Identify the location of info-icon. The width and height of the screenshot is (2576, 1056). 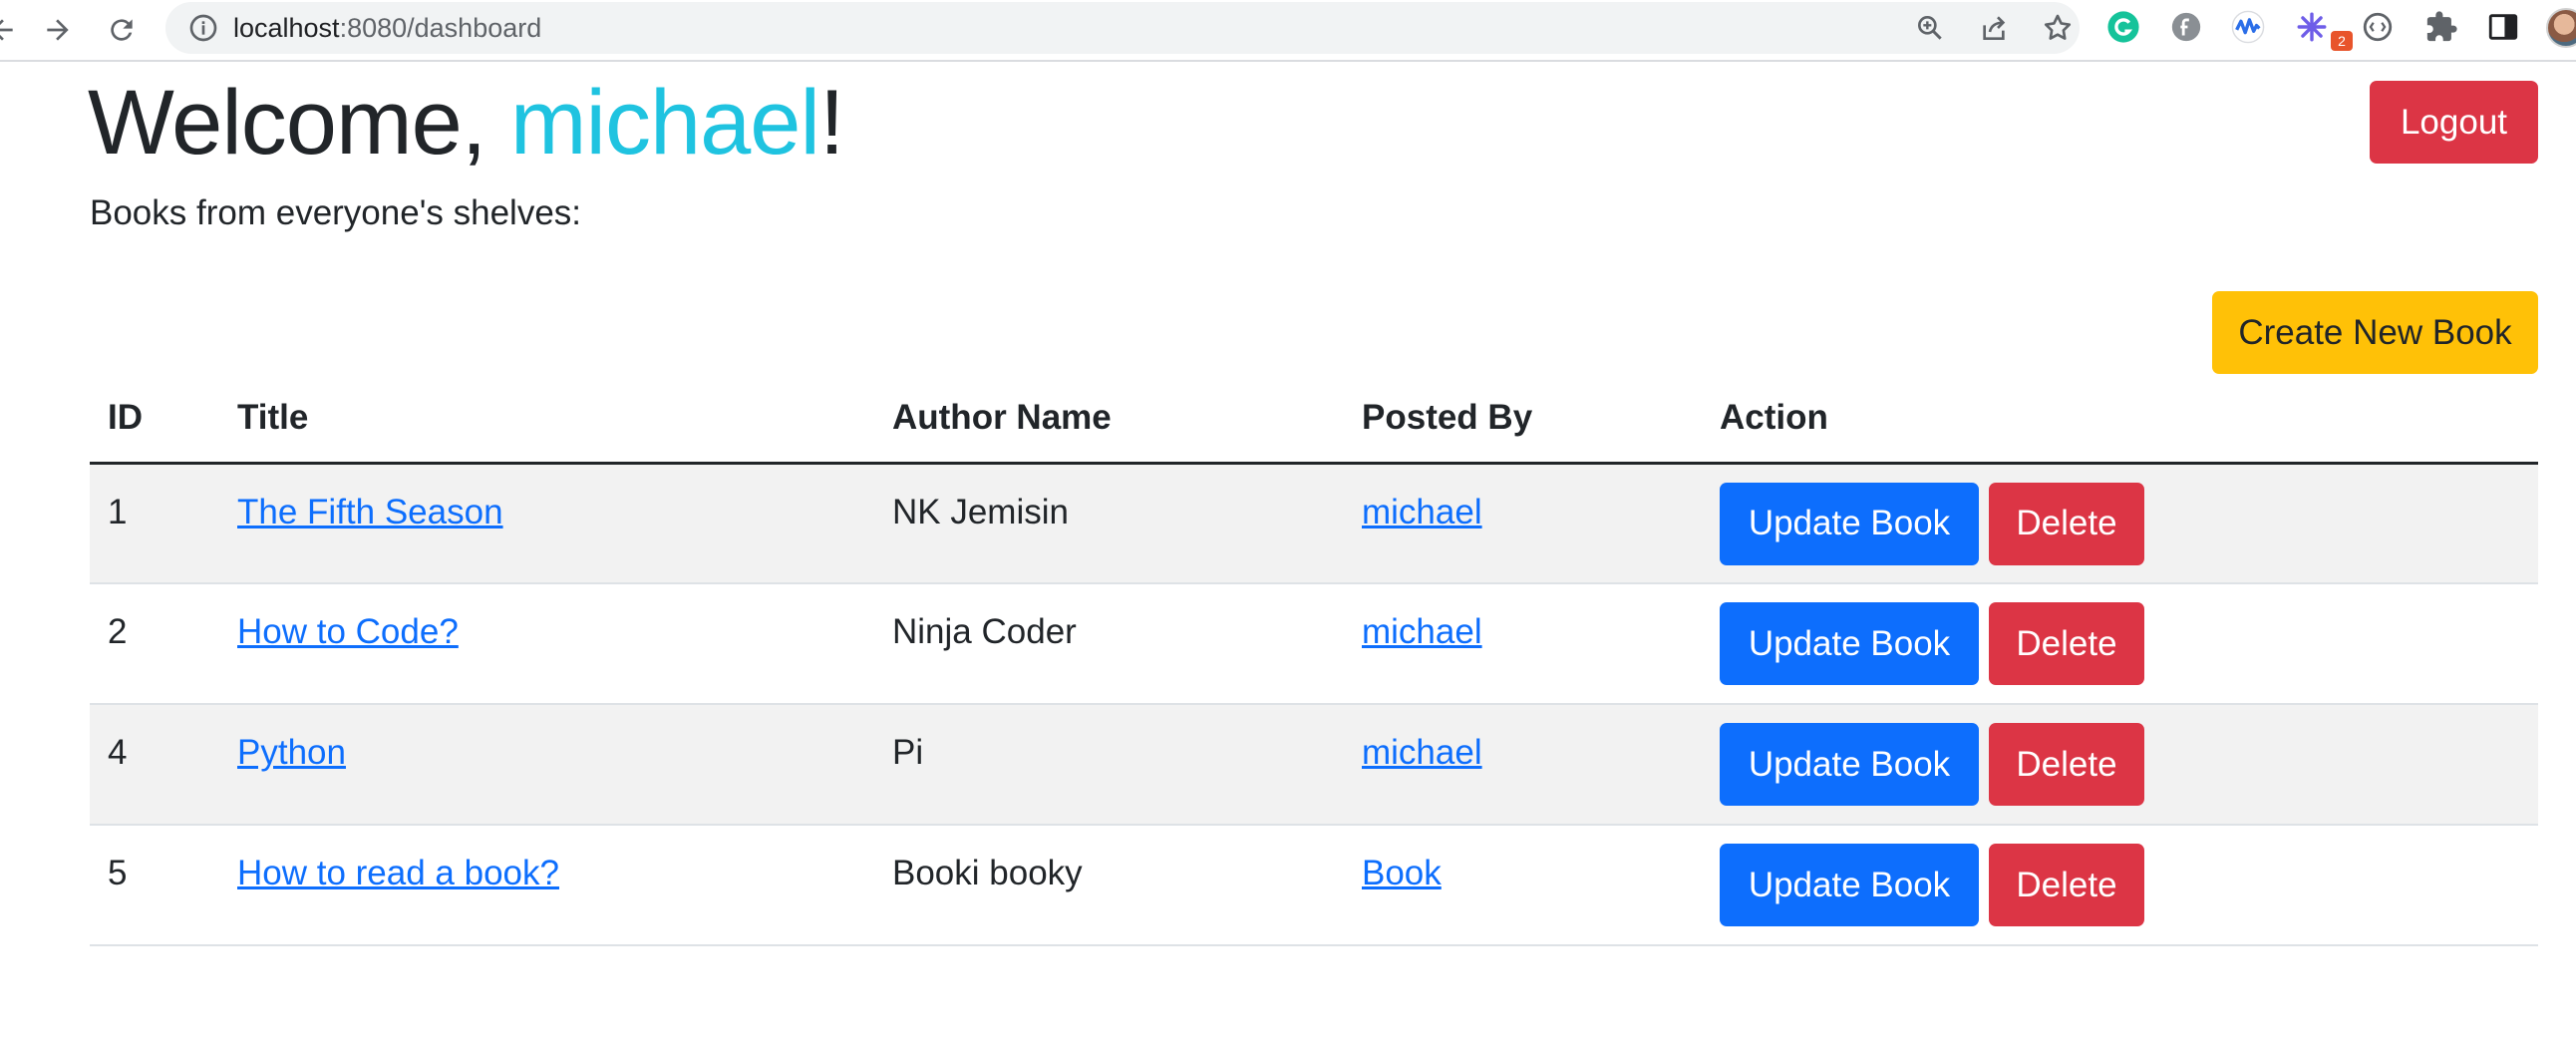
(203, 28).